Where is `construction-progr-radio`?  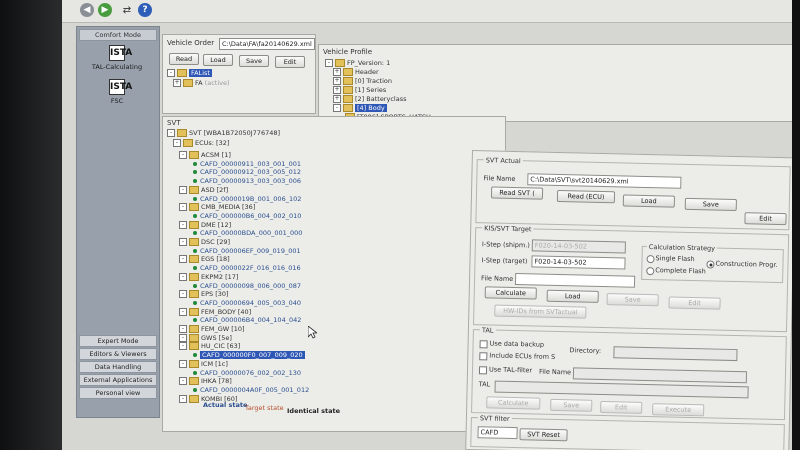 construction-progr-radio is located at coordinates (710, 264).